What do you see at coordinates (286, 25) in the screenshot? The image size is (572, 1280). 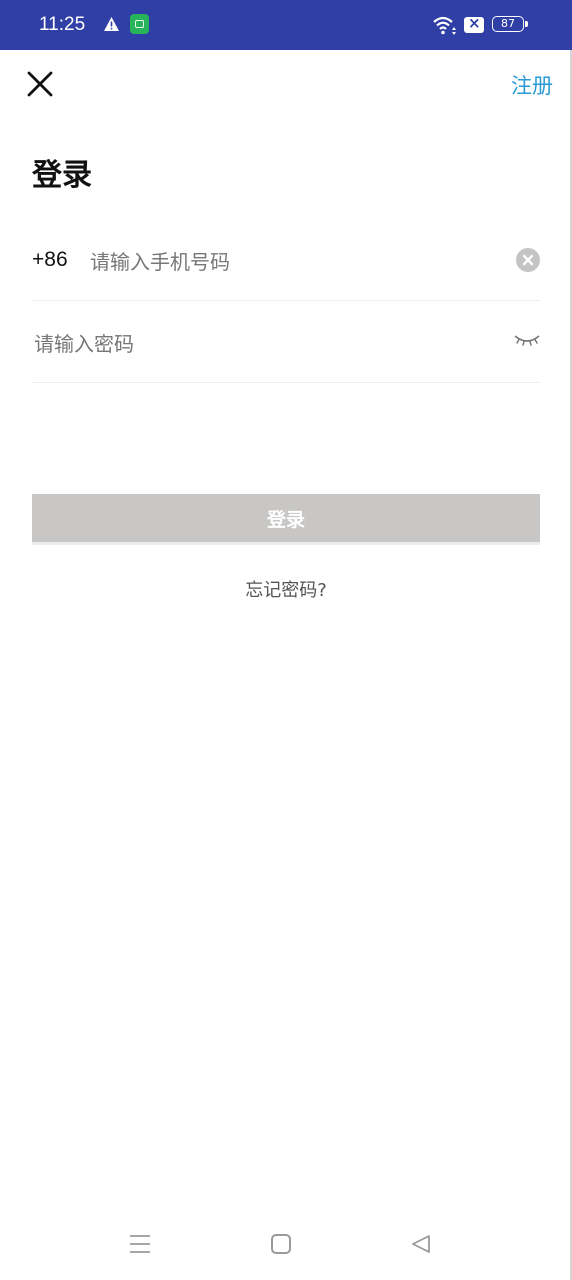 I see `status-bar: 11:25 87` at bounding box center [286, 25].